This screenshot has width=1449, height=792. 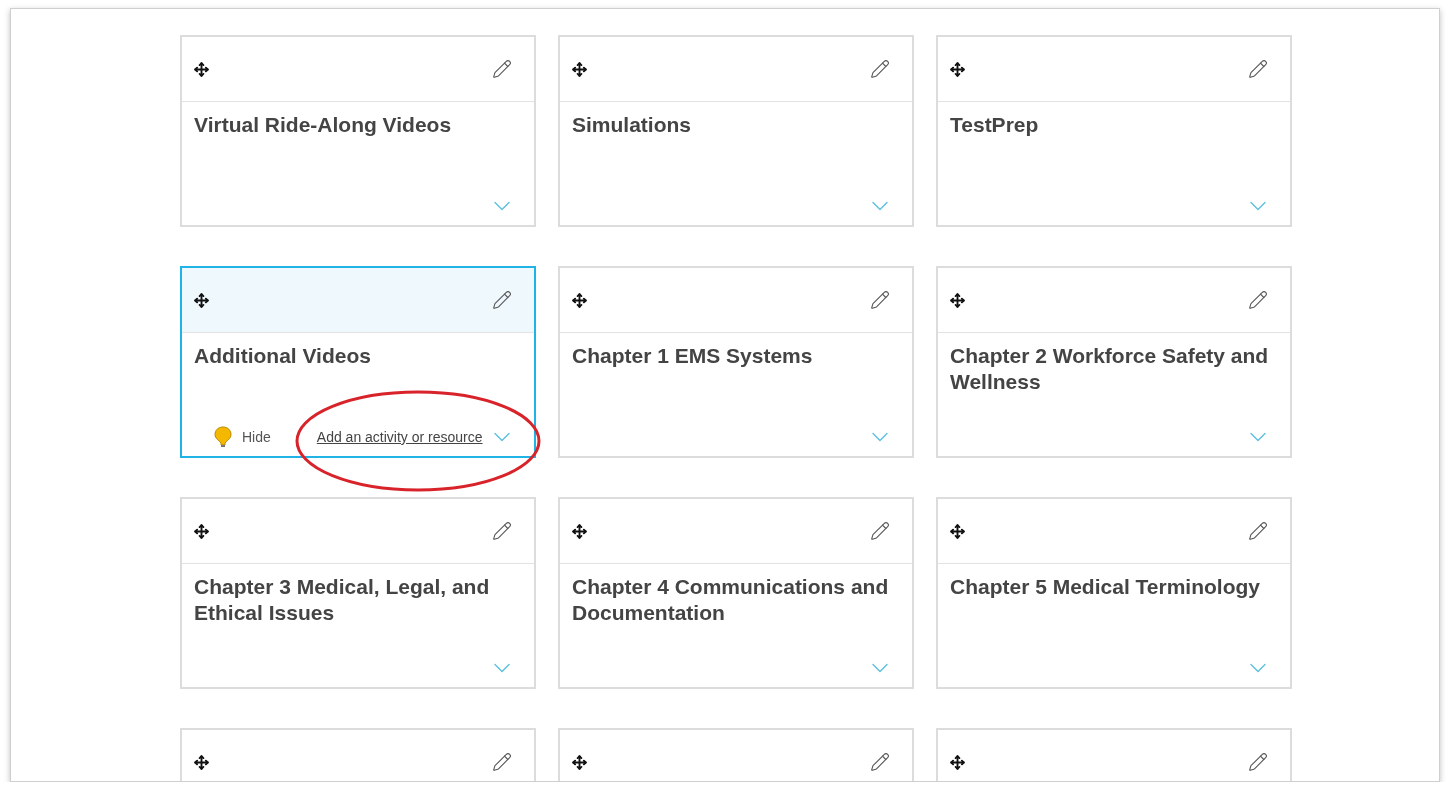 I want to click on section-card: Chapter 3 Medical, Legal, and Ethical Issues, so click(x=358, y=593).